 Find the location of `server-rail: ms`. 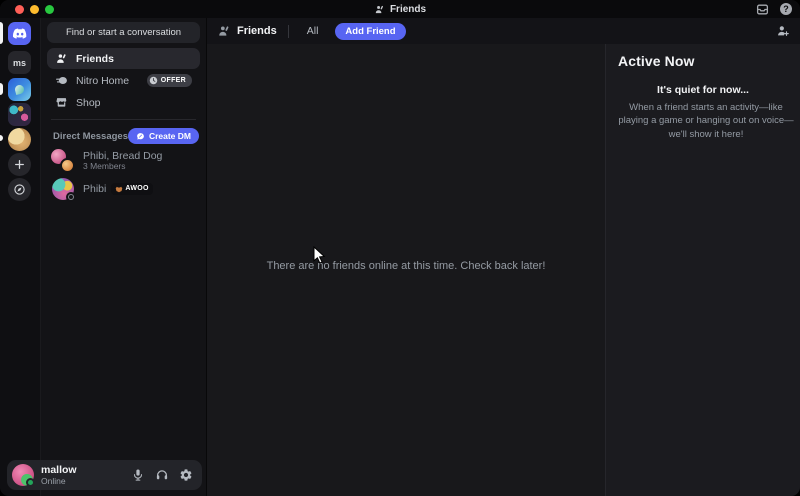

server-rail: ms is located at coordinates (20, 257).